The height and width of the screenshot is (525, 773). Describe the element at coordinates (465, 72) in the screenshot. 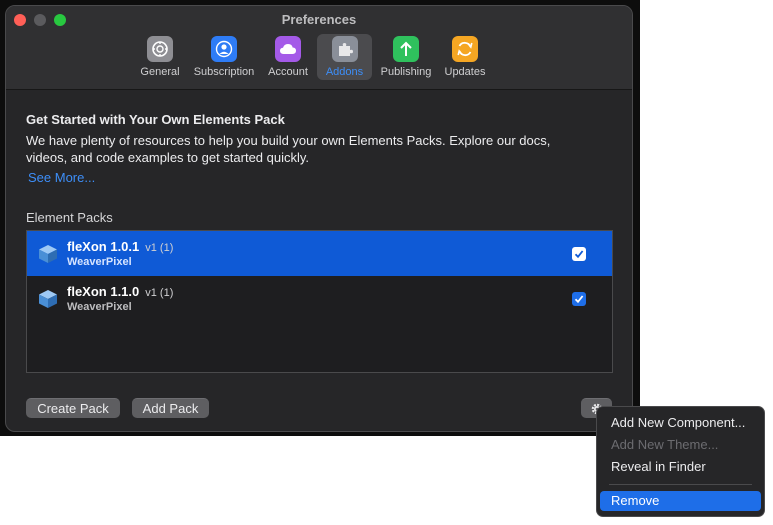

I see `tab-label: Updates` at that location.